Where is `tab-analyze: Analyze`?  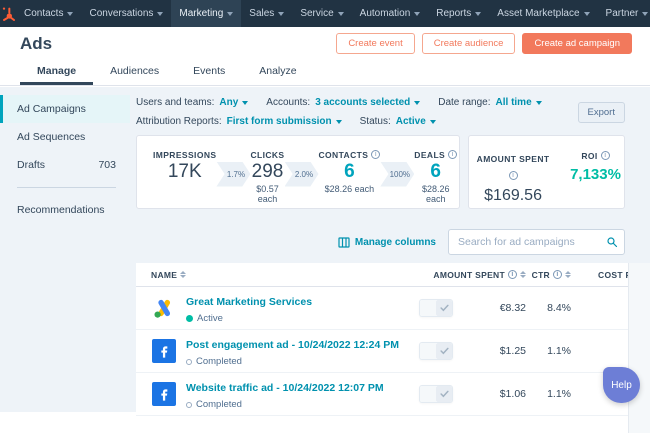
tab-analyze: Analyze is located at coordinates (277, 72).